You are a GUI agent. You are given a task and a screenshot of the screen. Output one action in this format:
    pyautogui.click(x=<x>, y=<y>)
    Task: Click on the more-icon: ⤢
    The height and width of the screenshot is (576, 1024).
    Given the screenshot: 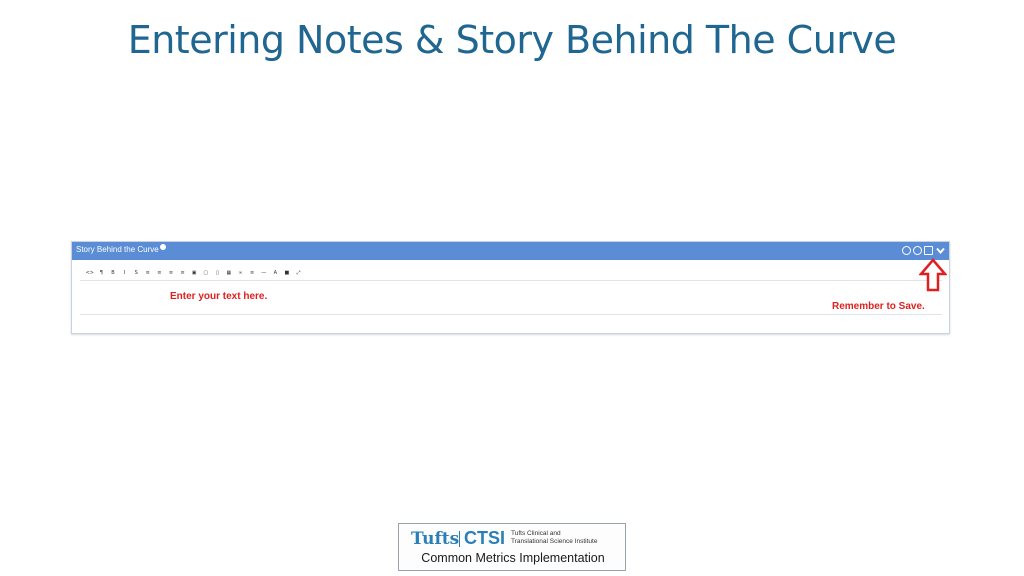 What is the action you would take?
    pyautogui.click(x=299, y=273)
    